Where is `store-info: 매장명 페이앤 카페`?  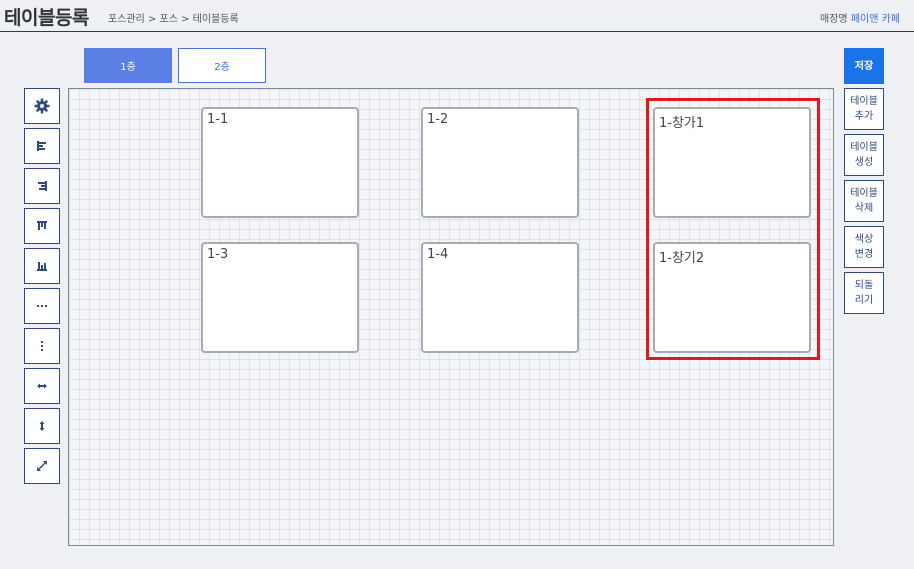 store-info: 매장명 페이앤 카페 is located at coordinates (860, 17).